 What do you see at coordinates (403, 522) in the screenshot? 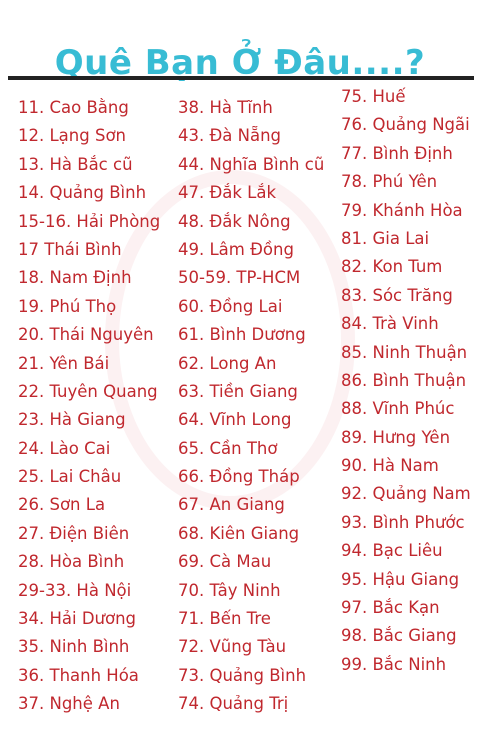
I see `province-entry: 93. Bình Phước` at bounding box center [403, 522].